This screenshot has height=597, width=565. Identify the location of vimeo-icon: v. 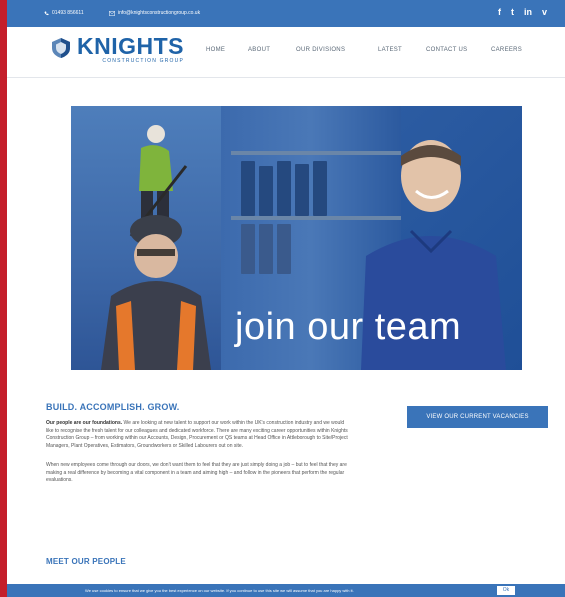
(544, 12).